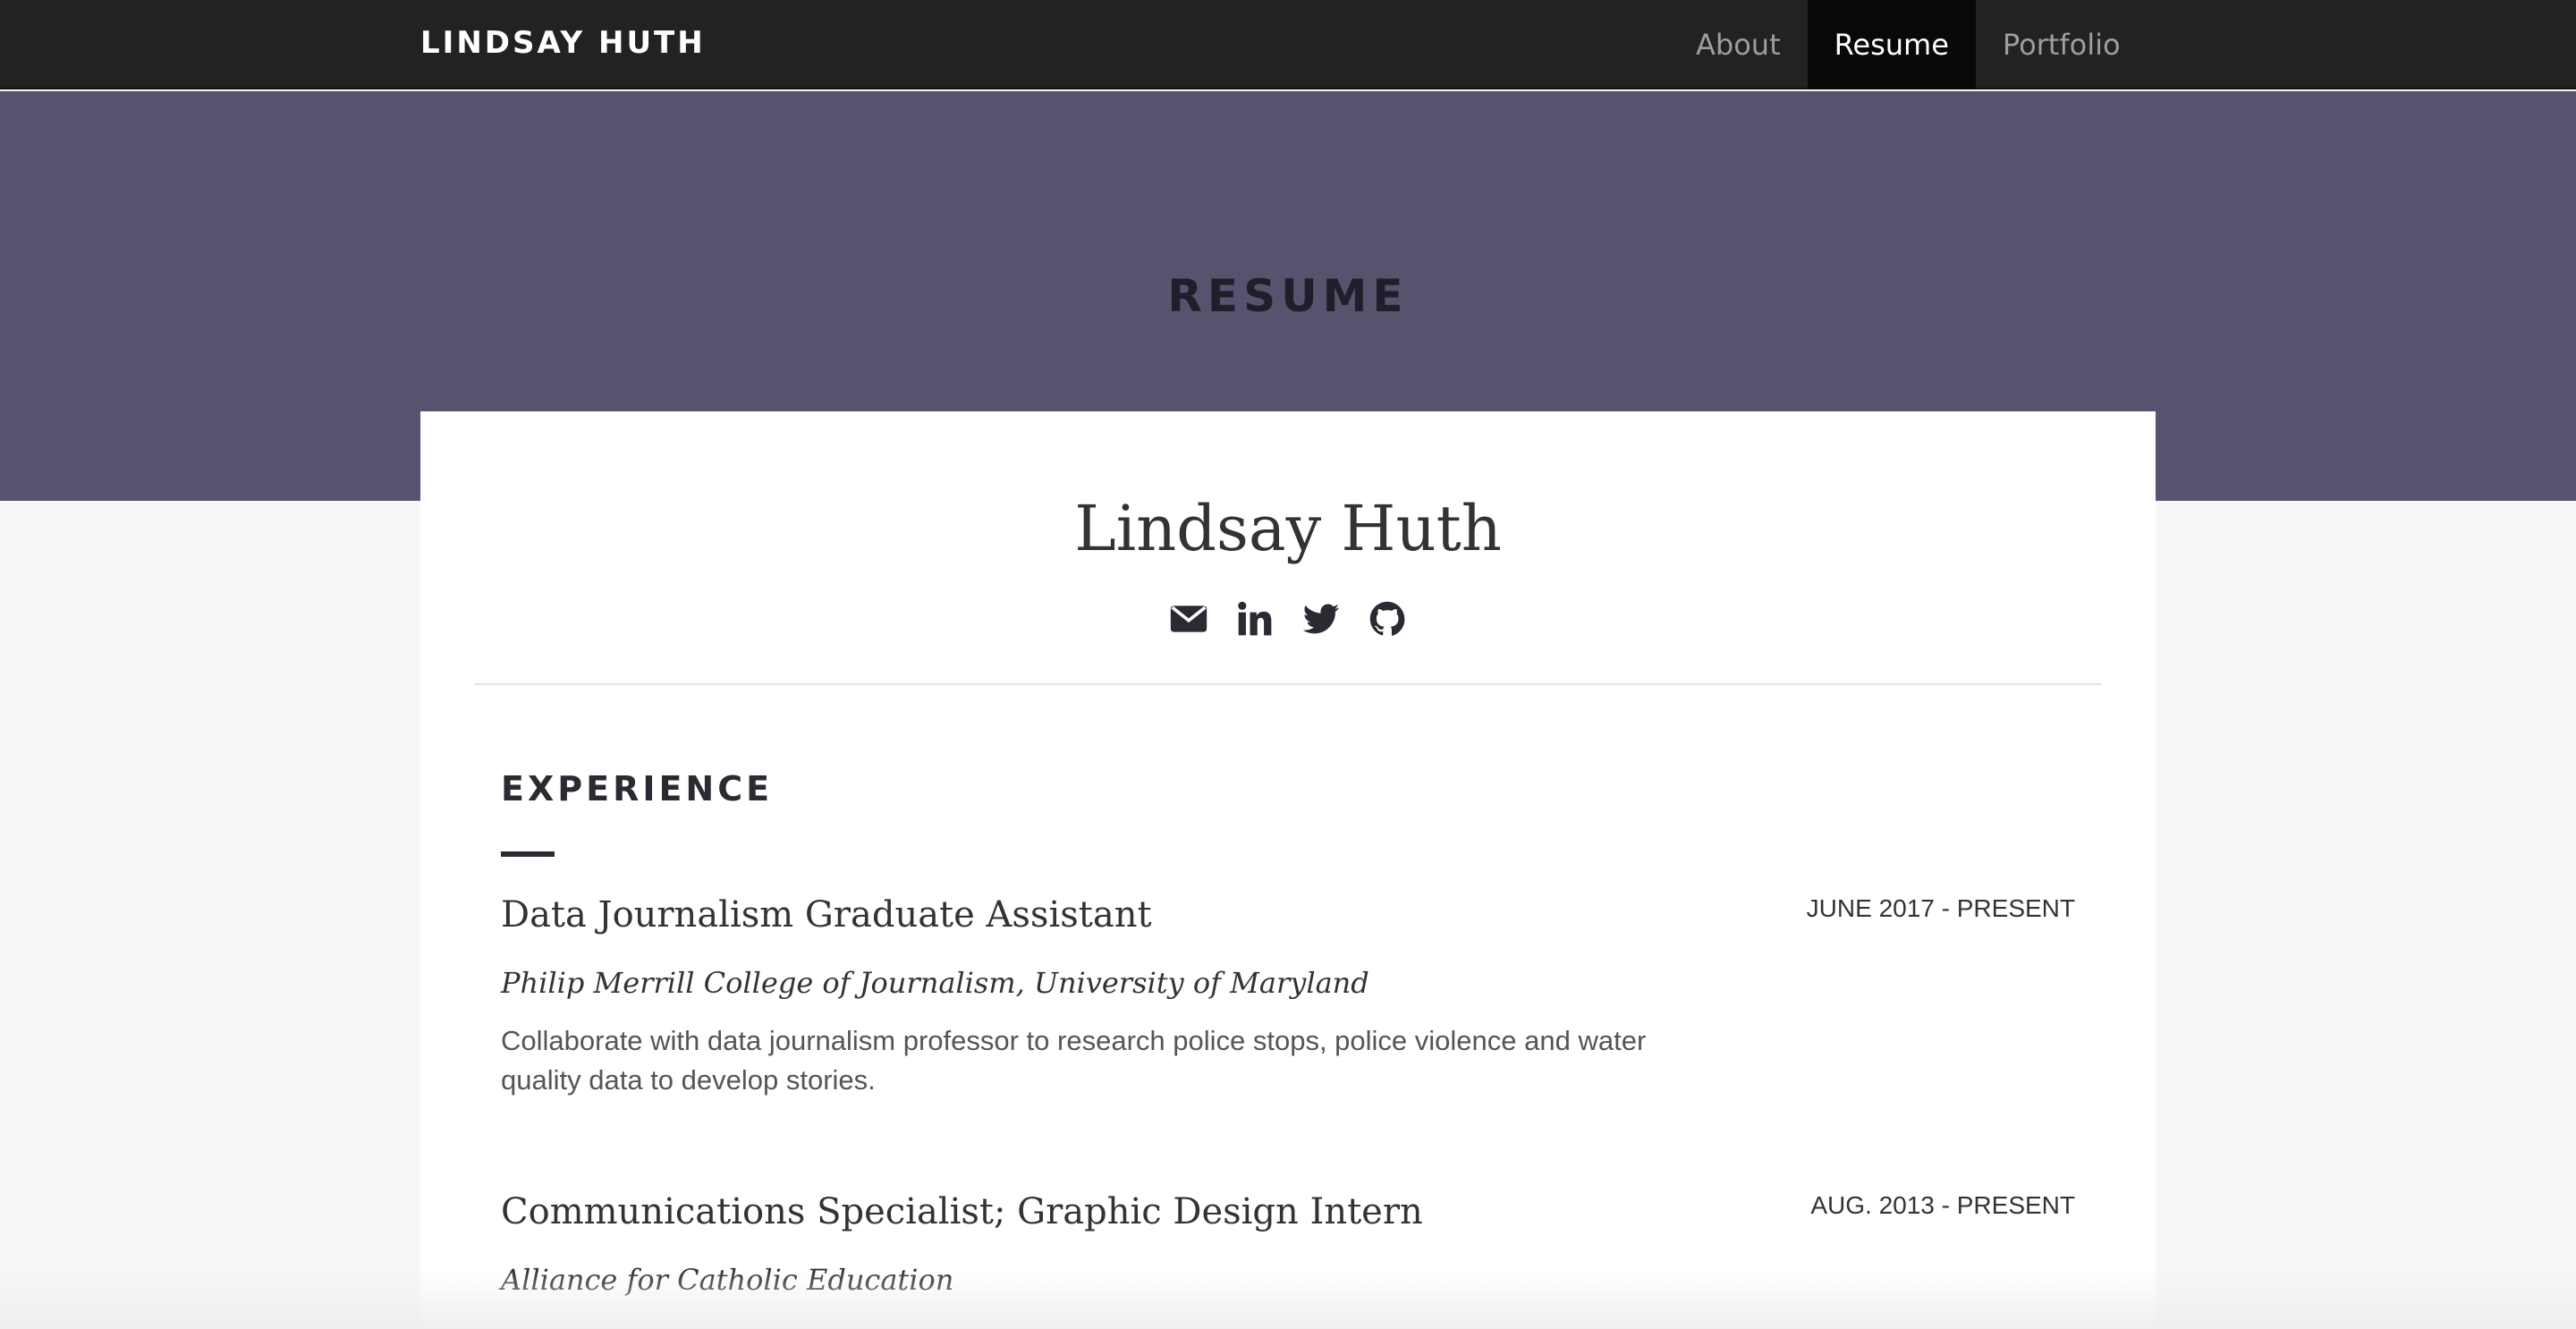 This screenshot has width=2576, height=1329. What do you see at coordinates (2062, 44) in the screenshot?
I see `nav-portfolio: Portfolio` at bounding box center [2062, 44].